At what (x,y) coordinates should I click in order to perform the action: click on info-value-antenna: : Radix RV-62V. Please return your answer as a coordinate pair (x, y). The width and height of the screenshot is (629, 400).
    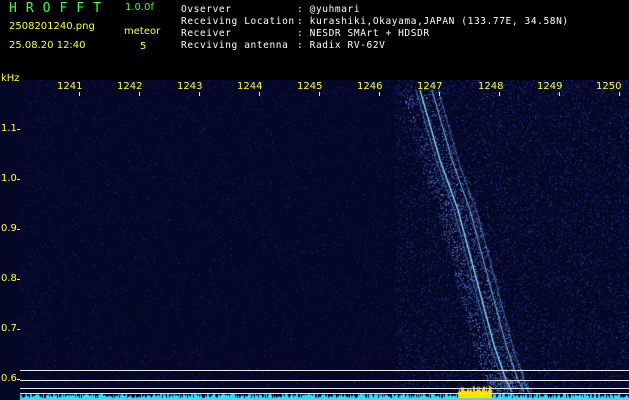
    Looking at the image, I should click on (341, 45).